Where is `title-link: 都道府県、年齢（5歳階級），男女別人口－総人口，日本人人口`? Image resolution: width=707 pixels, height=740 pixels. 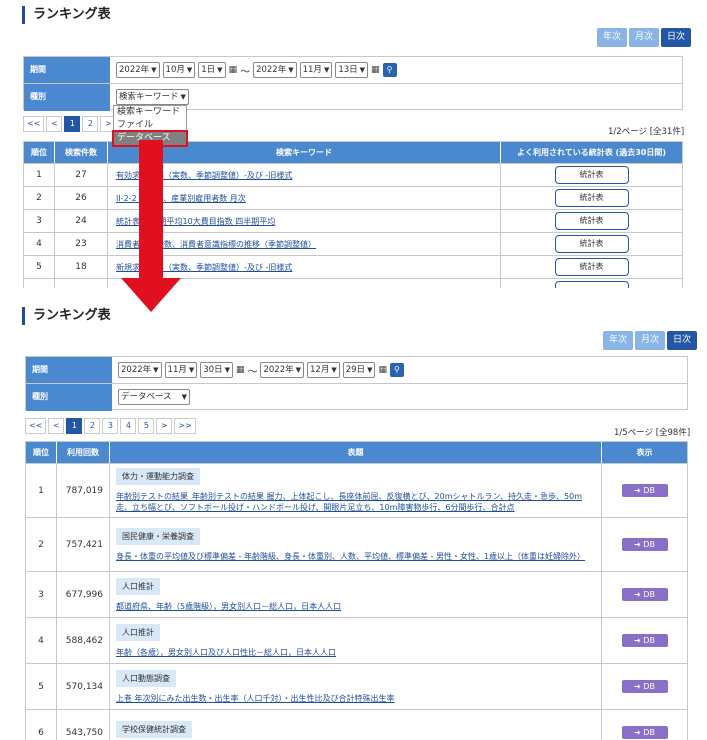 title-link: 都道府県、年齢（5歳階級），男女別人口－総人口，日本人人口 is located at coordinates (228, 606).